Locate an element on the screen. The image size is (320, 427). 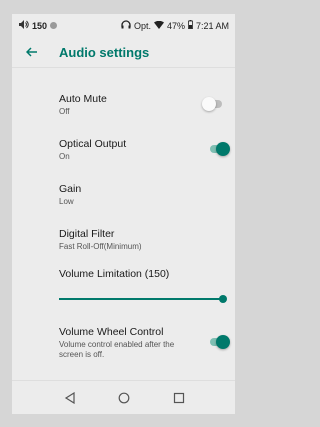
setting-digital-filter: Digital Filter Fast Roll-Off(Minimum) is located at coordinates (144, 240).